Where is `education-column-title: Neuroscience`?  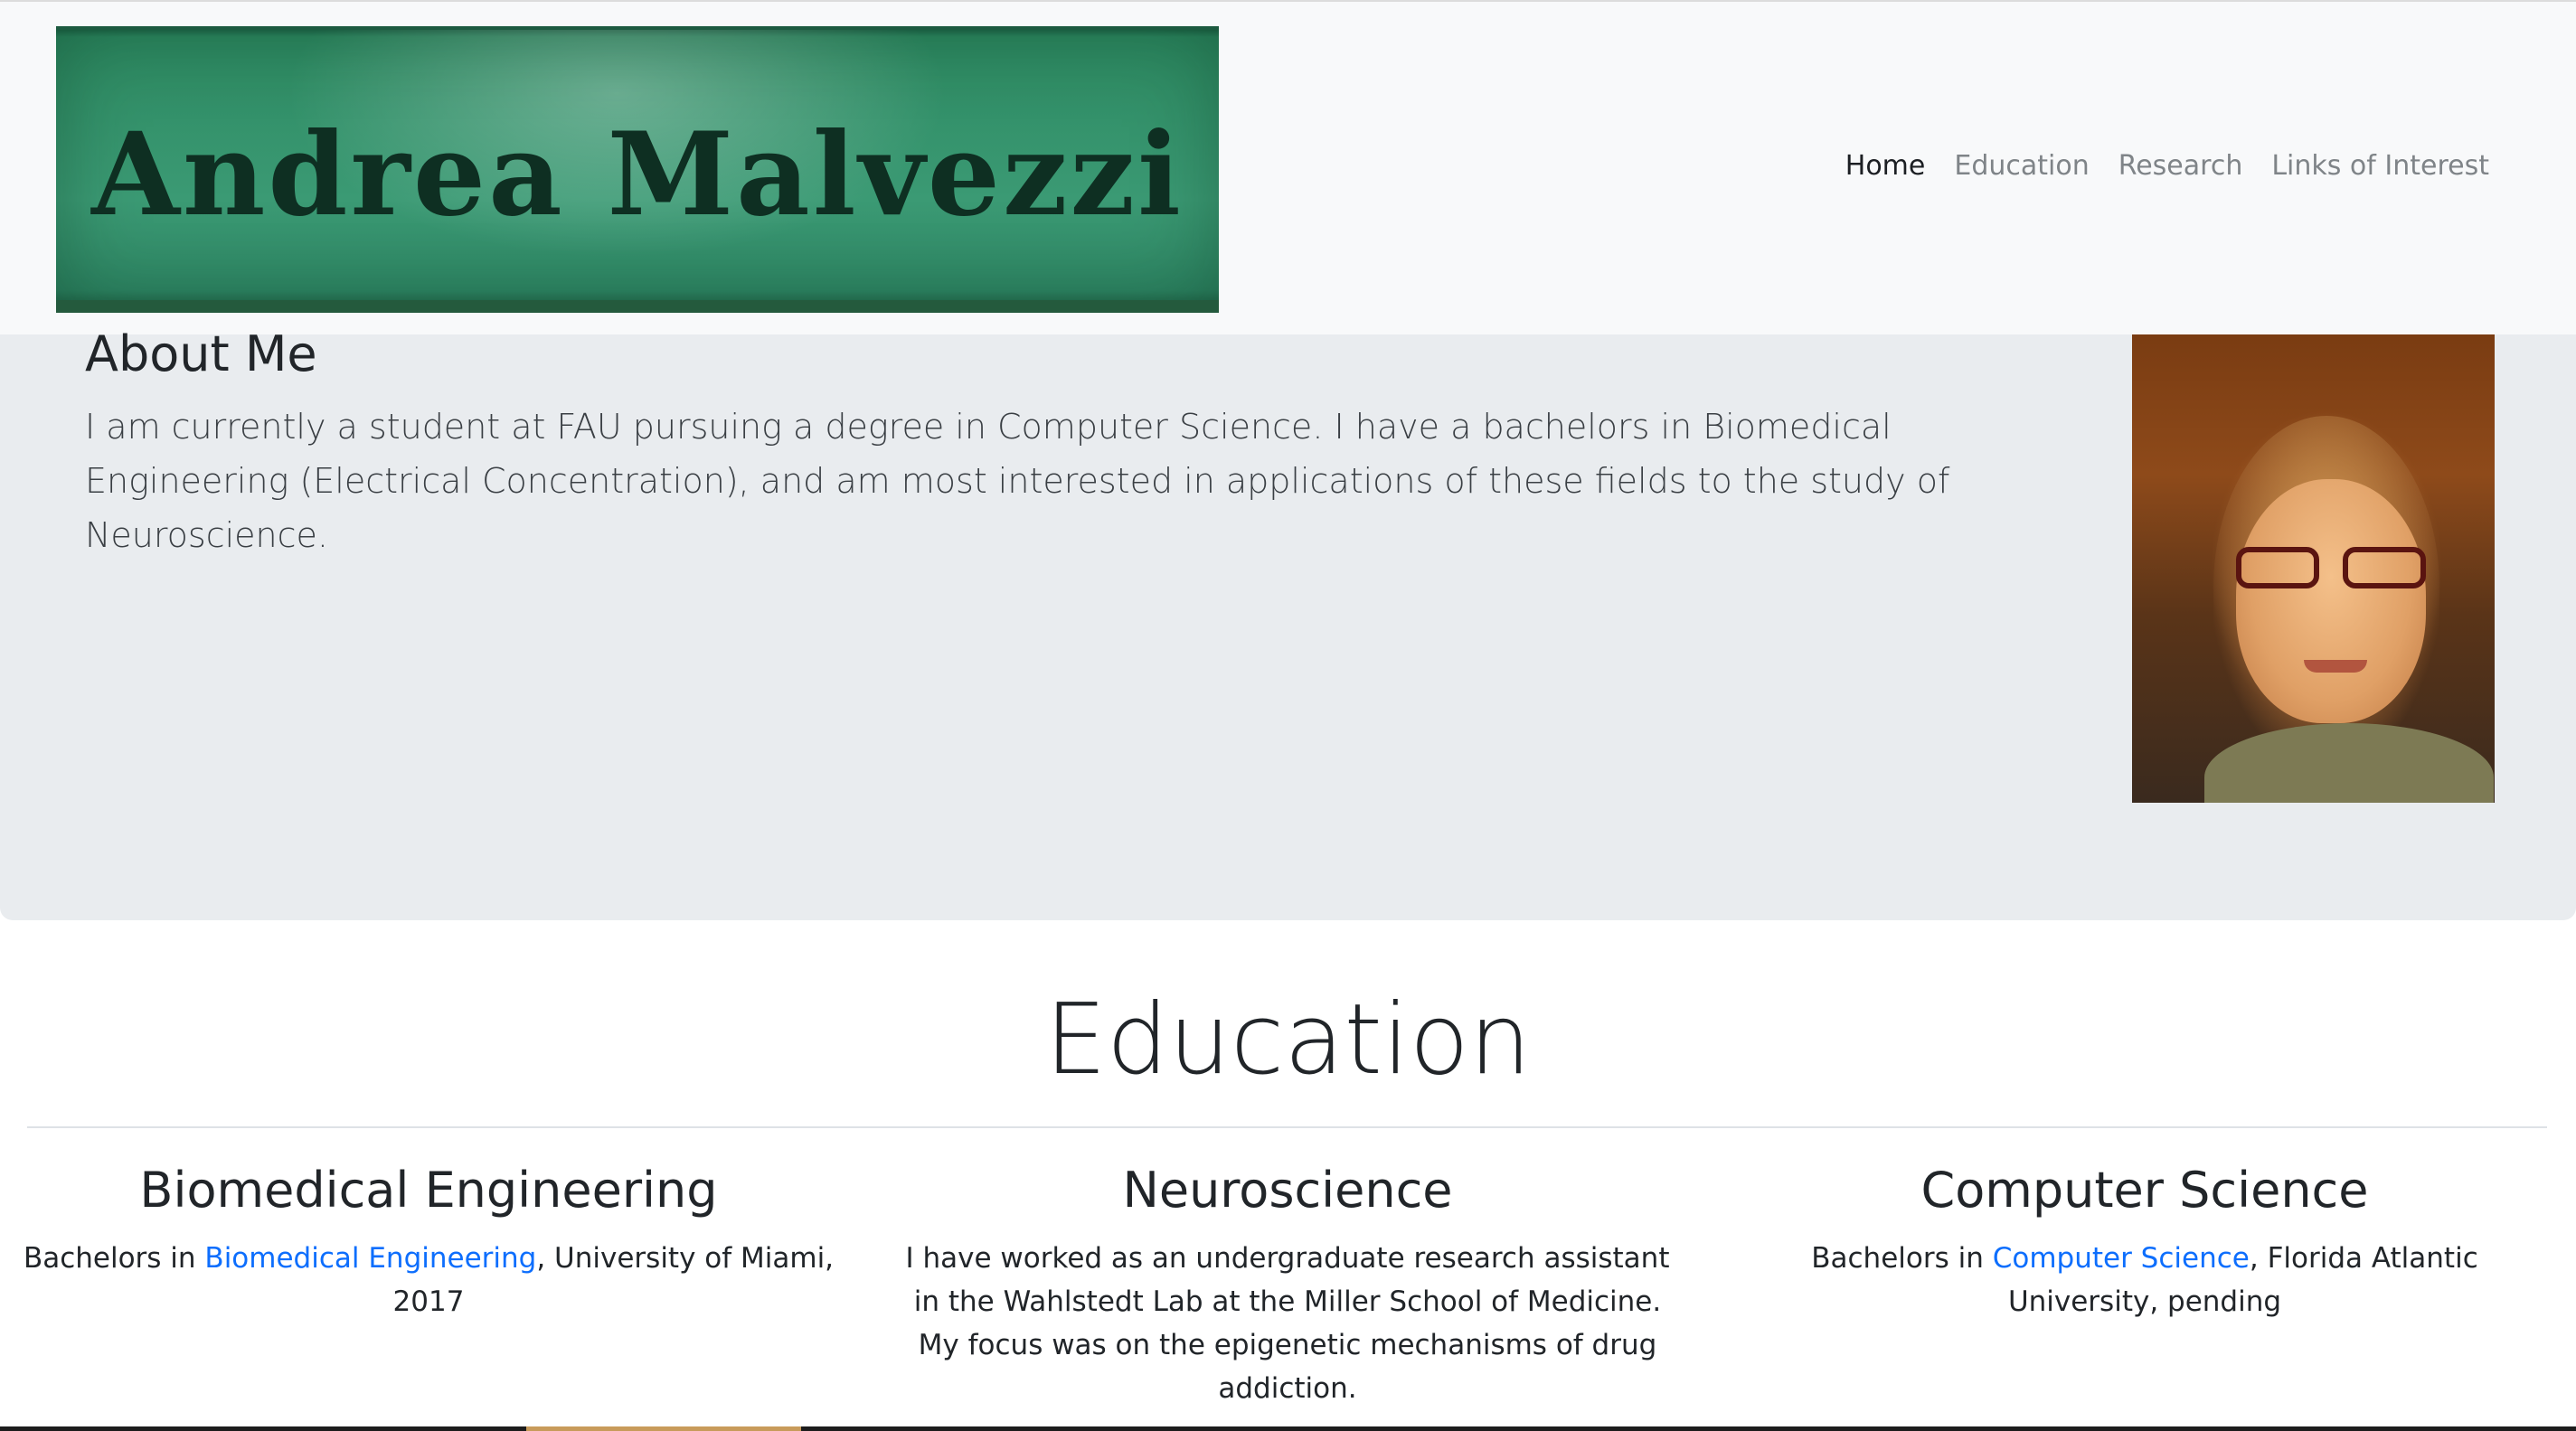 education-column-title: Neuroscience is located at coordinates (1287, 1190).